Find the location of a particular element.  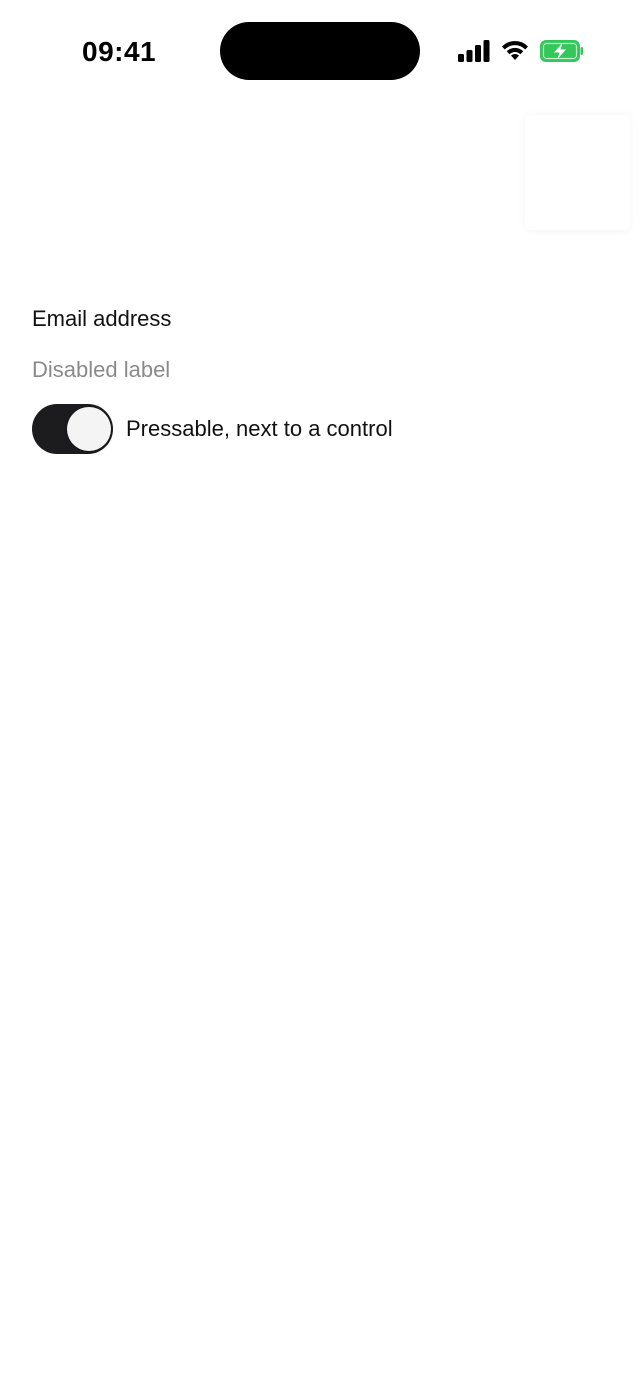

pressable-toggle-row: Pressable, next to a control is located at coordinates (212, 429).